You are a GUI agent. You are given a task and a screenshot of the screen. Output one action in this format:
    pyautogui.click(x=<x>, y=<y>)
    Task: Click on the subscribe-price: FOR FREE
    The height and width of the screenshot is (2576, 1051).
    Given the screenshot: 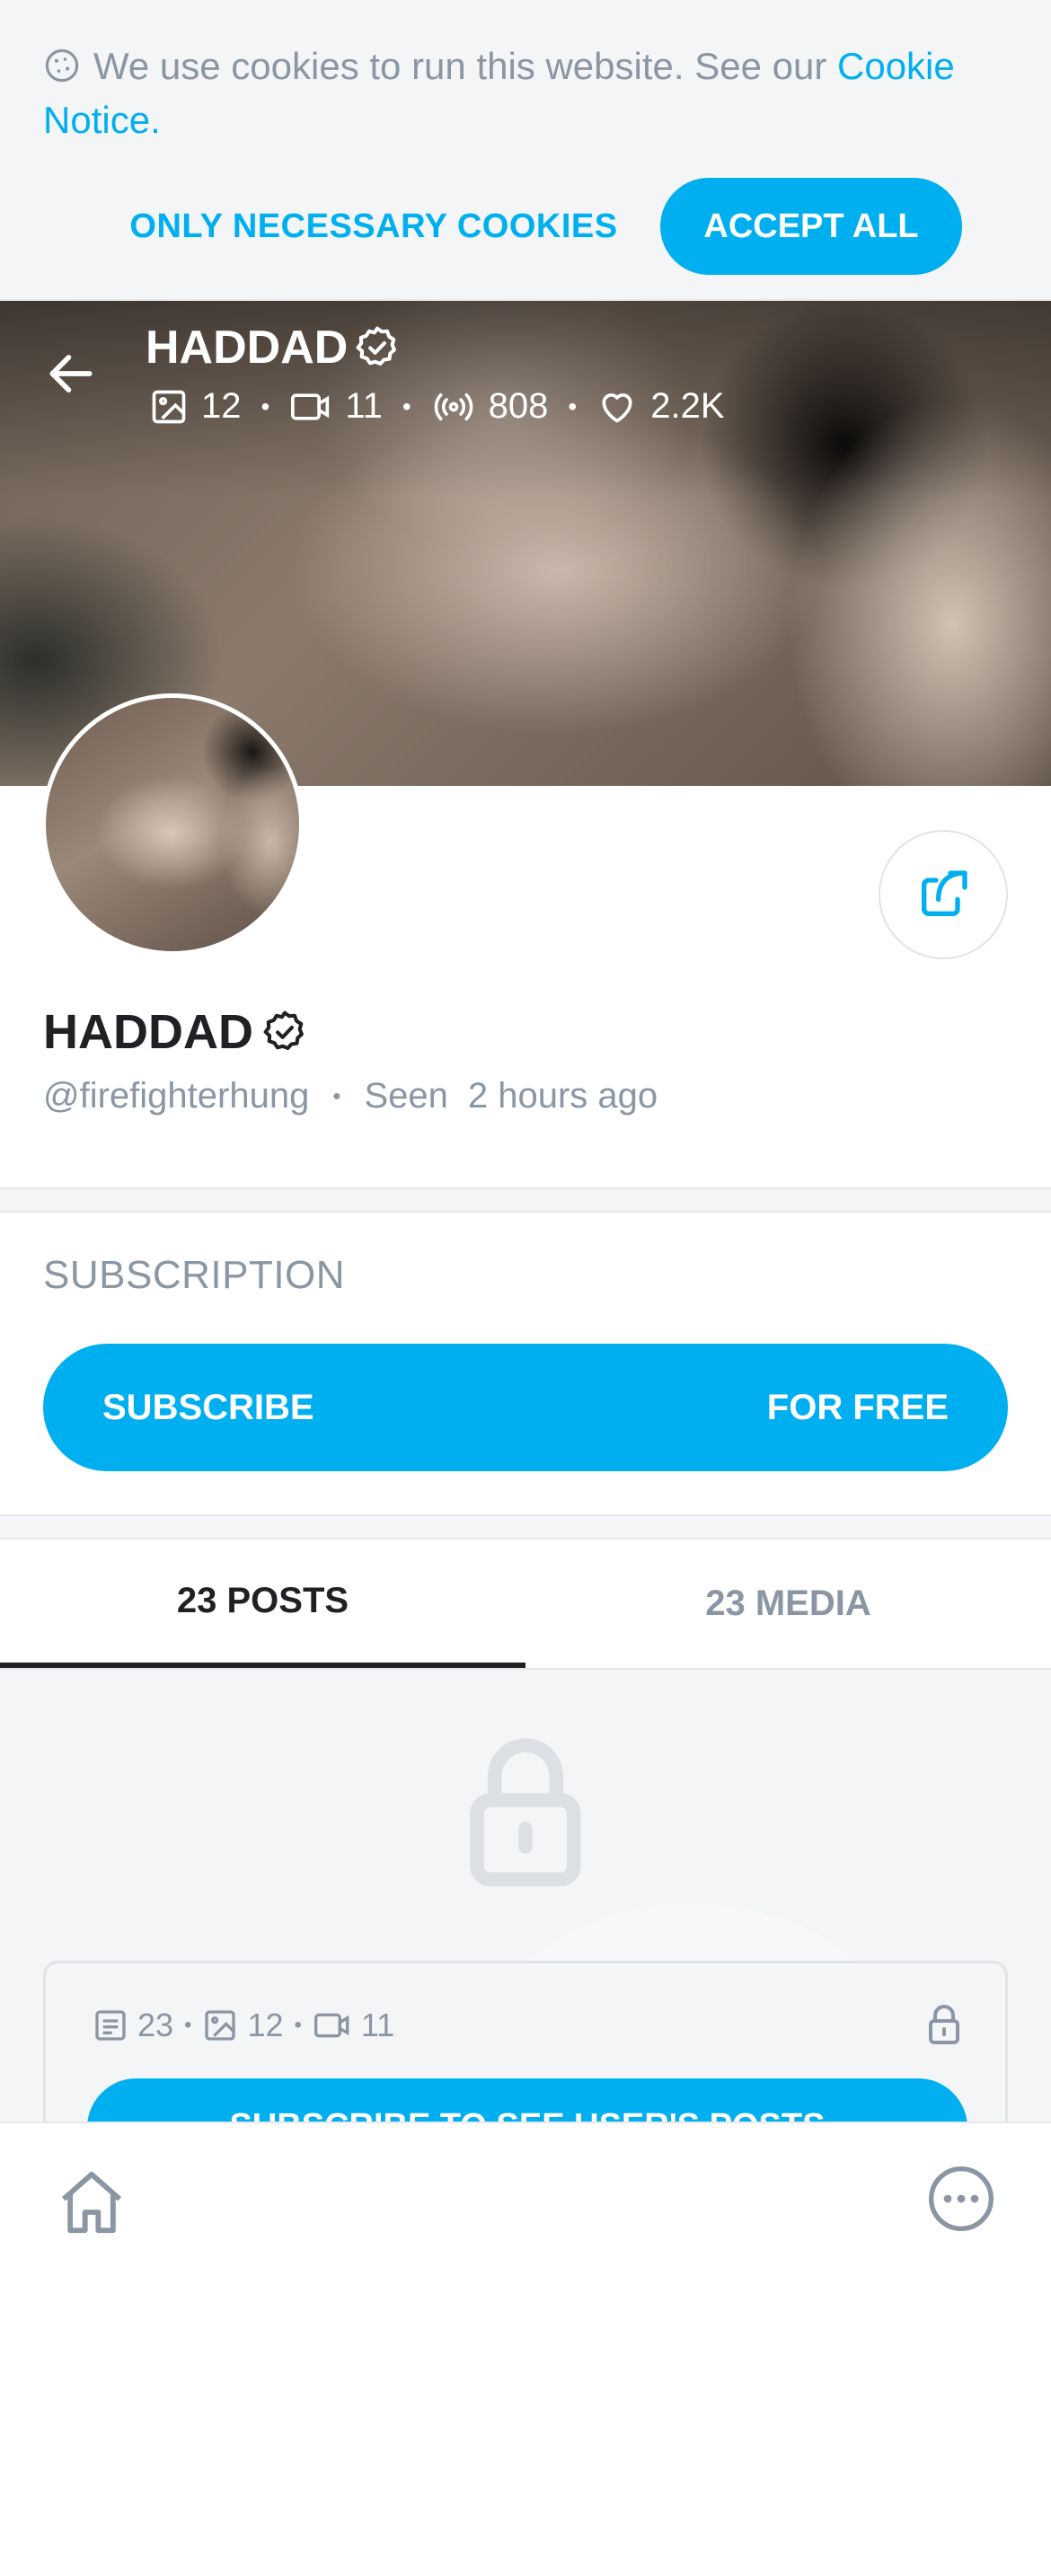 What is the action you would take?
    pyautogui.click(x=857, y=1407)
    